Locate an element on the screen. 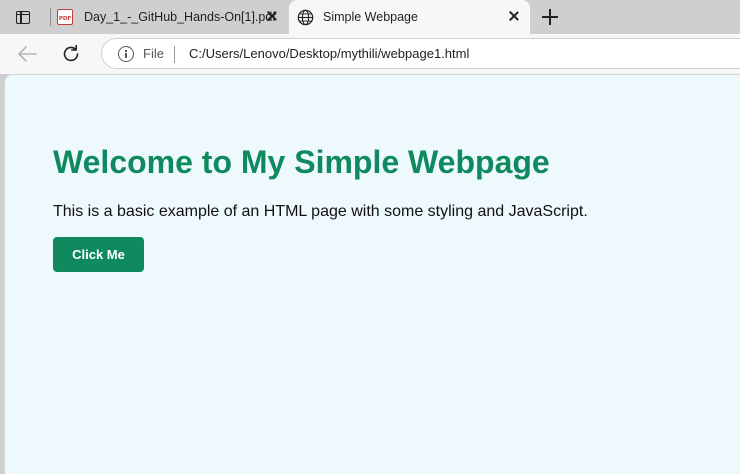 The image size is (740, 474). tab-title: Simple Webpage is located at coordinates (370, 17).